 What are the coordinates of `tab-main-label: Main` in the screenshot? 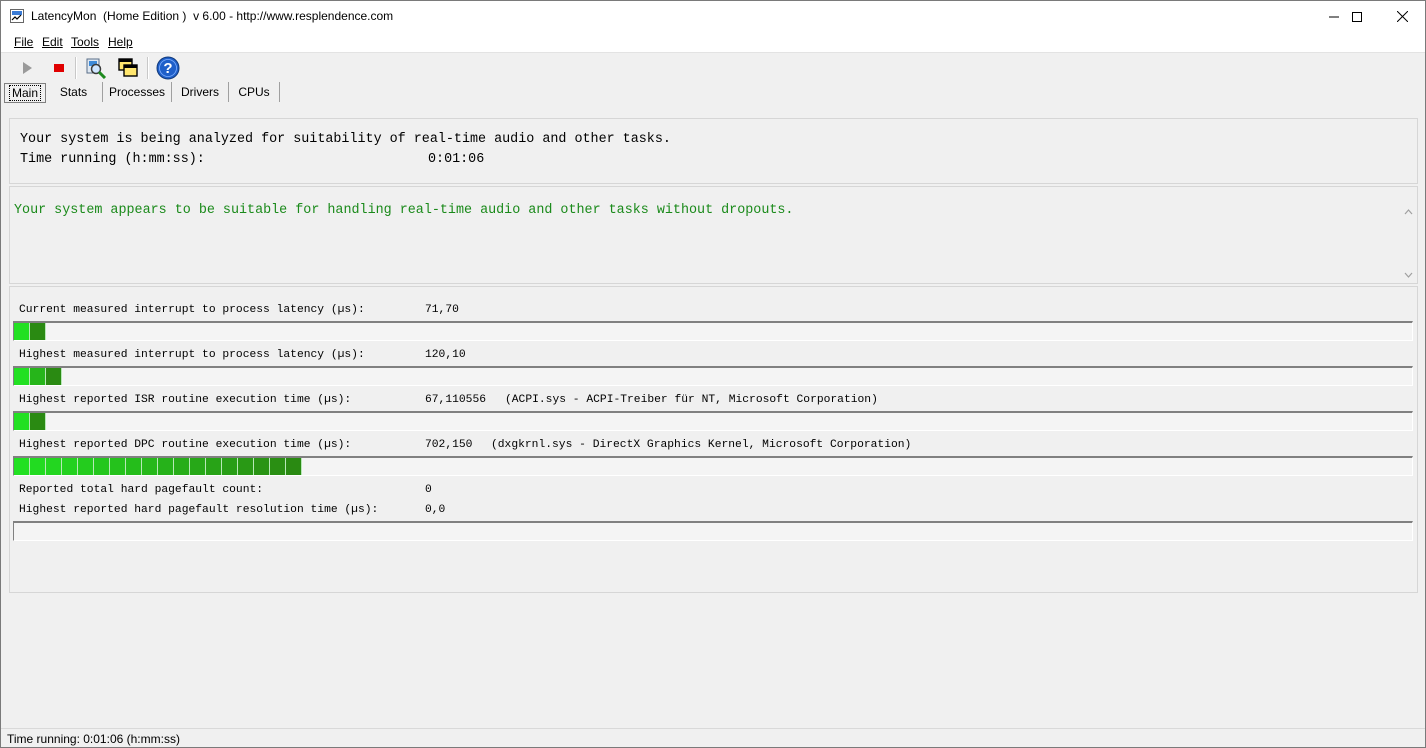 It's located at (24, 93).